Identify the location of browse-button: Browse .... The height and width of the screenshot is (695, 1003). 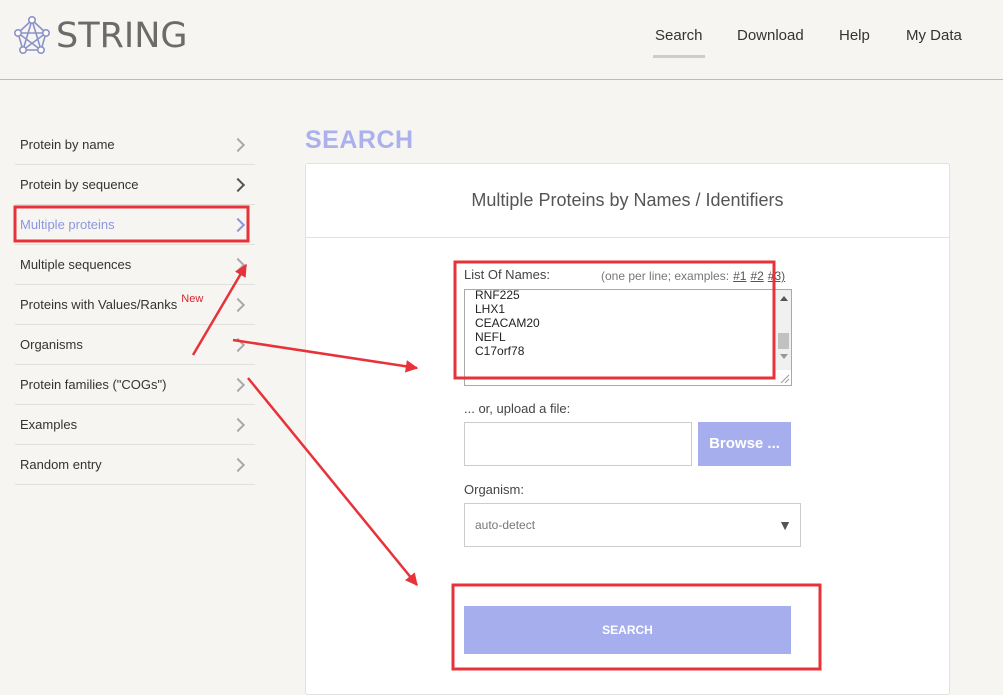
(744, 444).